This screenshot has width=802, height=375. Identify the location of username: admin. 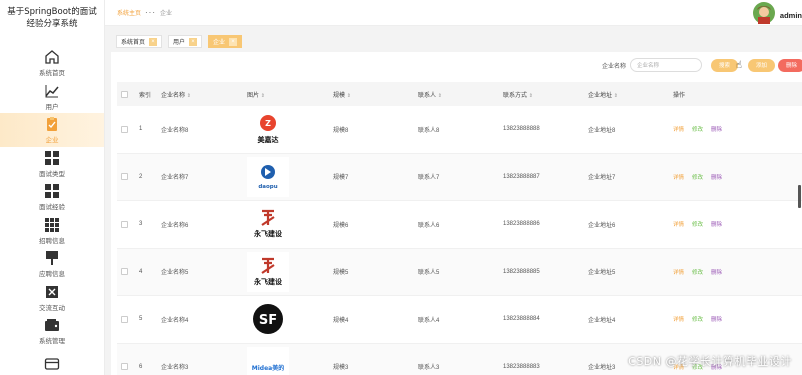
(790, 15).